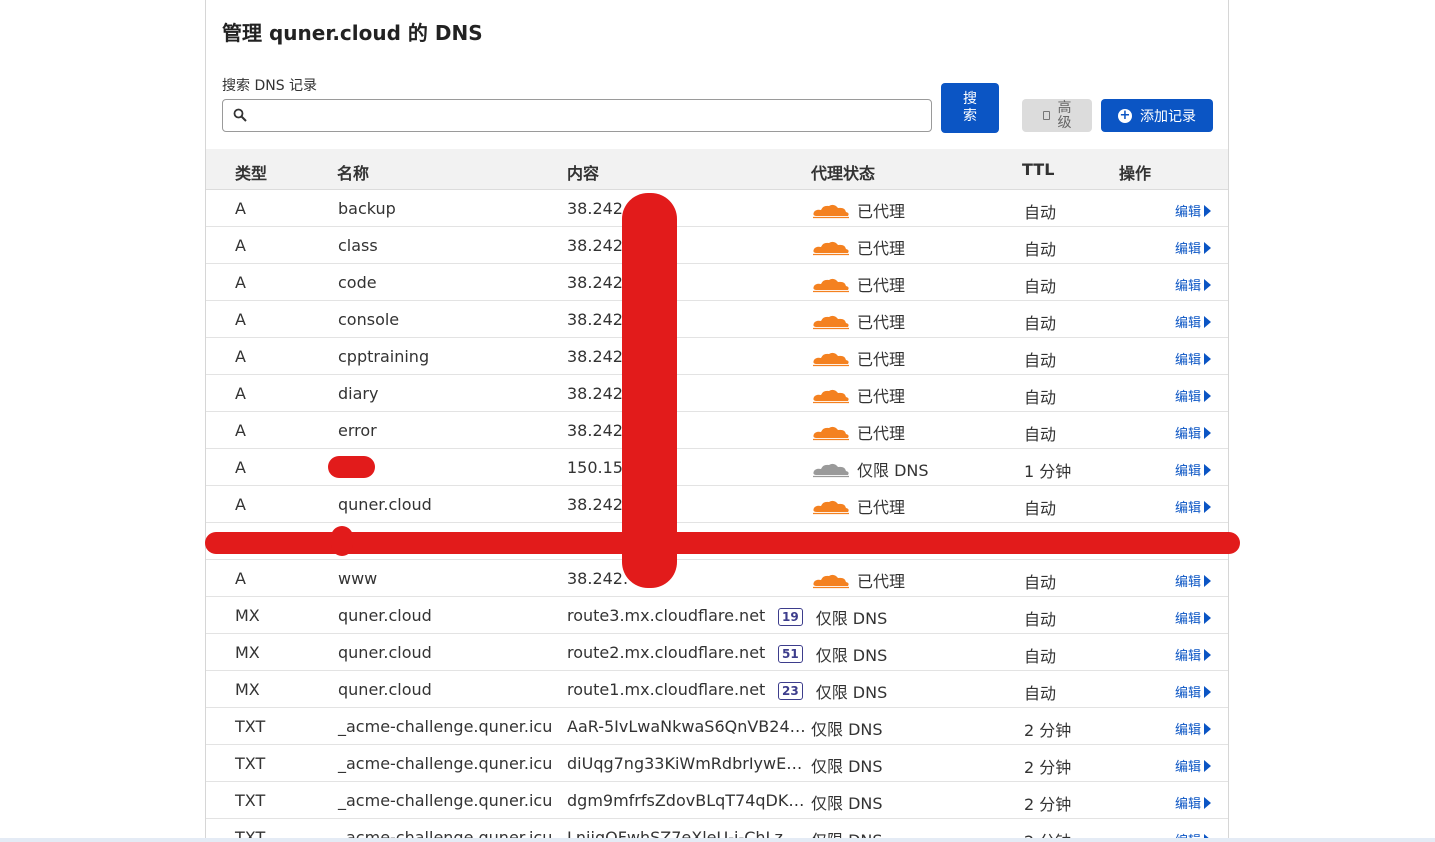 The image size is (1435, 842). I want to click on header-ttl: TTL, so click(1038, 169).